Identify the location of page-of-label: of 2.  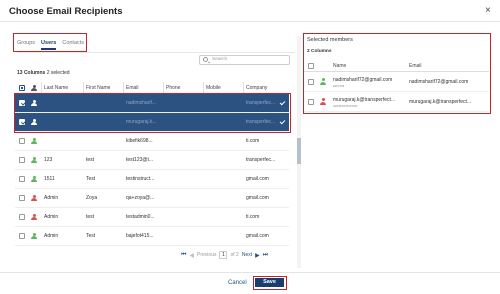
(234, 255).